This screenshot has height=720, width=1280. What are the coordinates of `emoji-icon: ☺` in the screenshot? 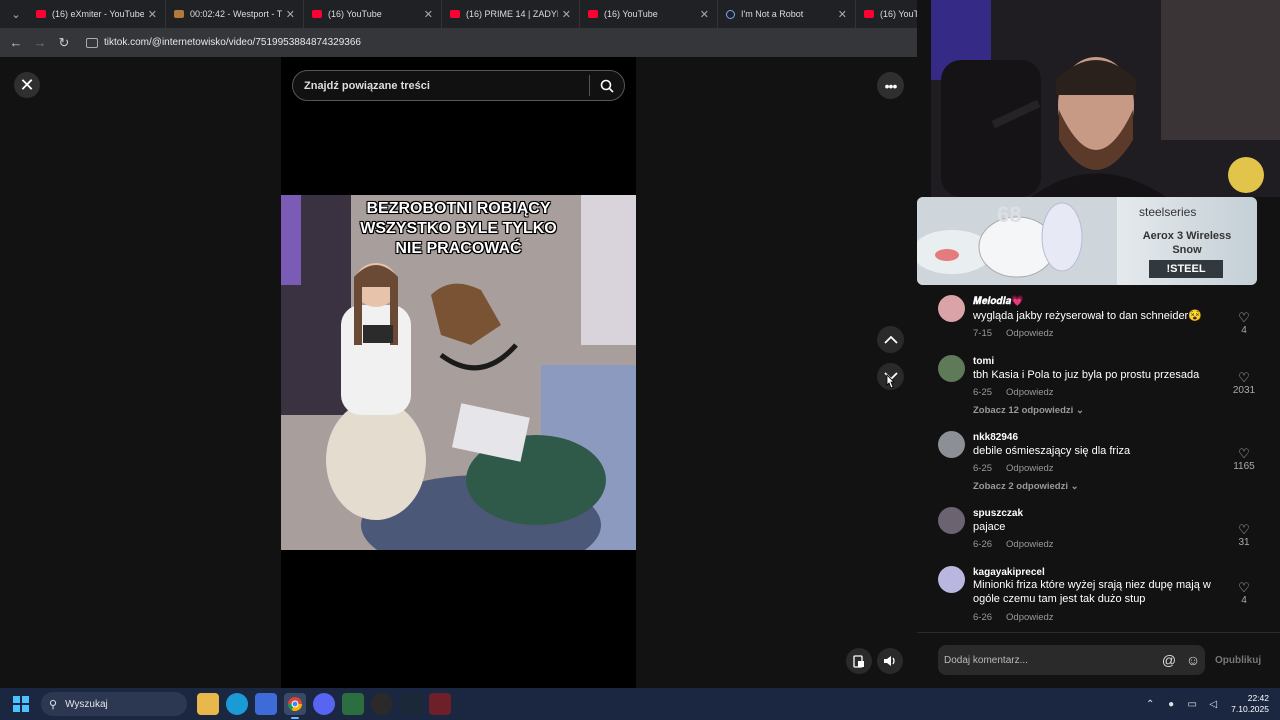 It's located at (1193, 660).